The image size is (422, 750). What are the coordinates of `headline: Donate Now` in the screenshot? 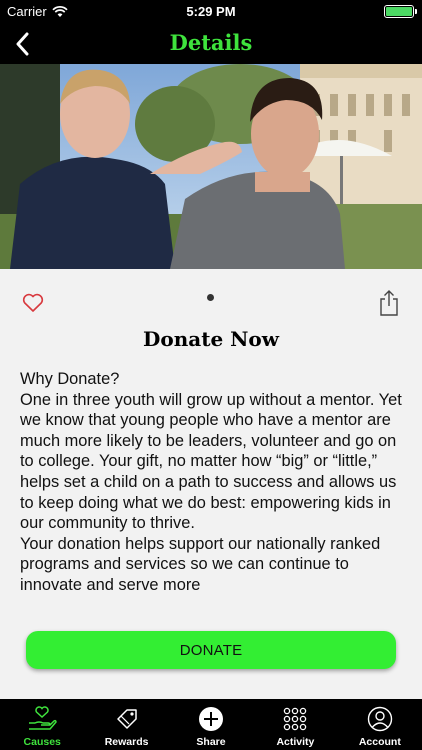 It's located at (211, 339).